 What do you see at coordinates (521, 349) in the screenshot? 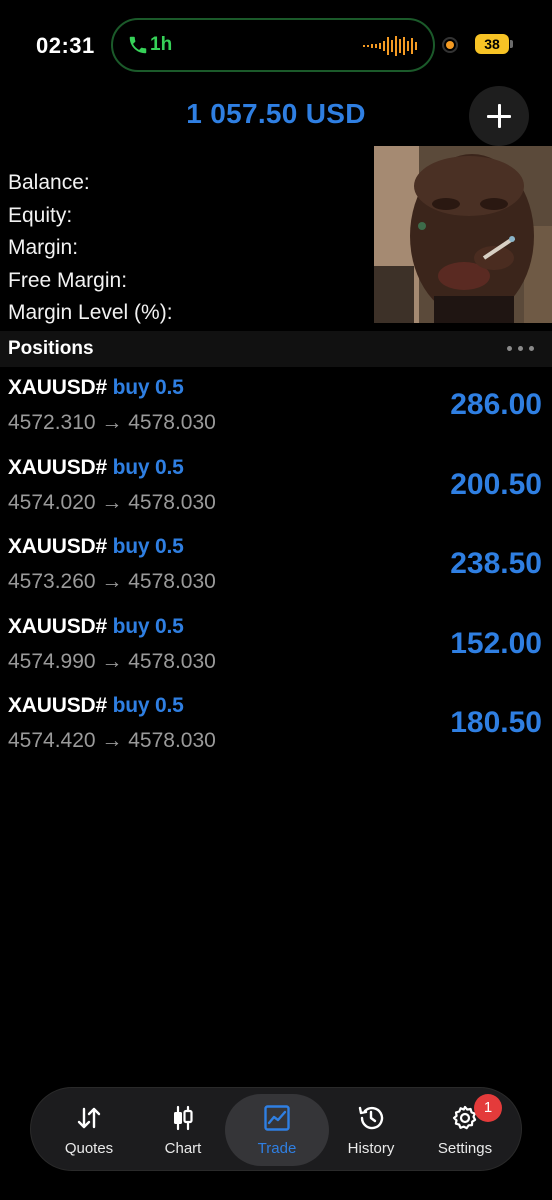
I see `ellipsis-icon` at bounding box center [521, 349].